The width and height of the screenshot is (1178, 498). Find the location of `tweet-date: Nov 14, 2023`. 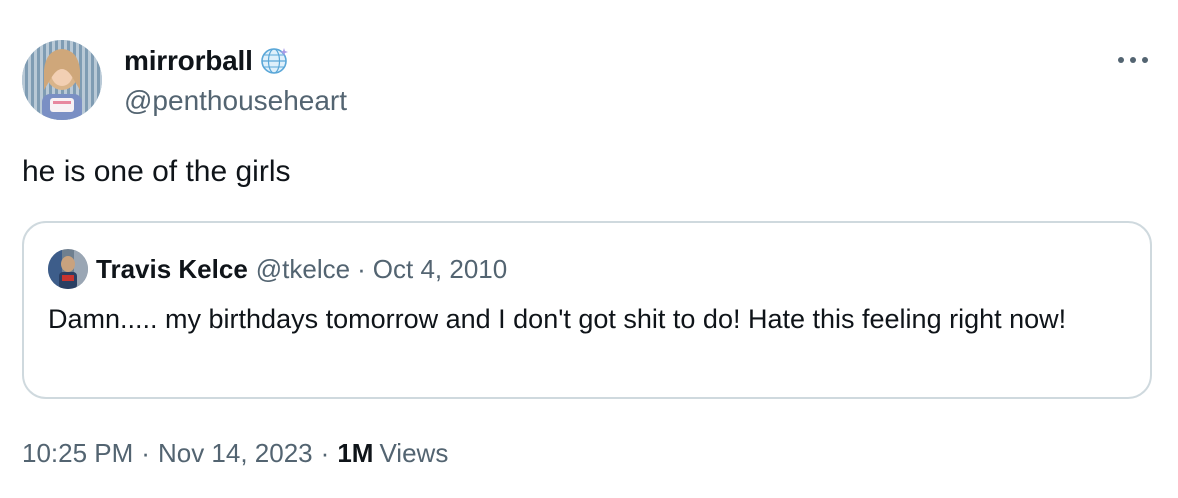

tweet-date: Nov 14, 2023 is located at coordinates (235, 453).